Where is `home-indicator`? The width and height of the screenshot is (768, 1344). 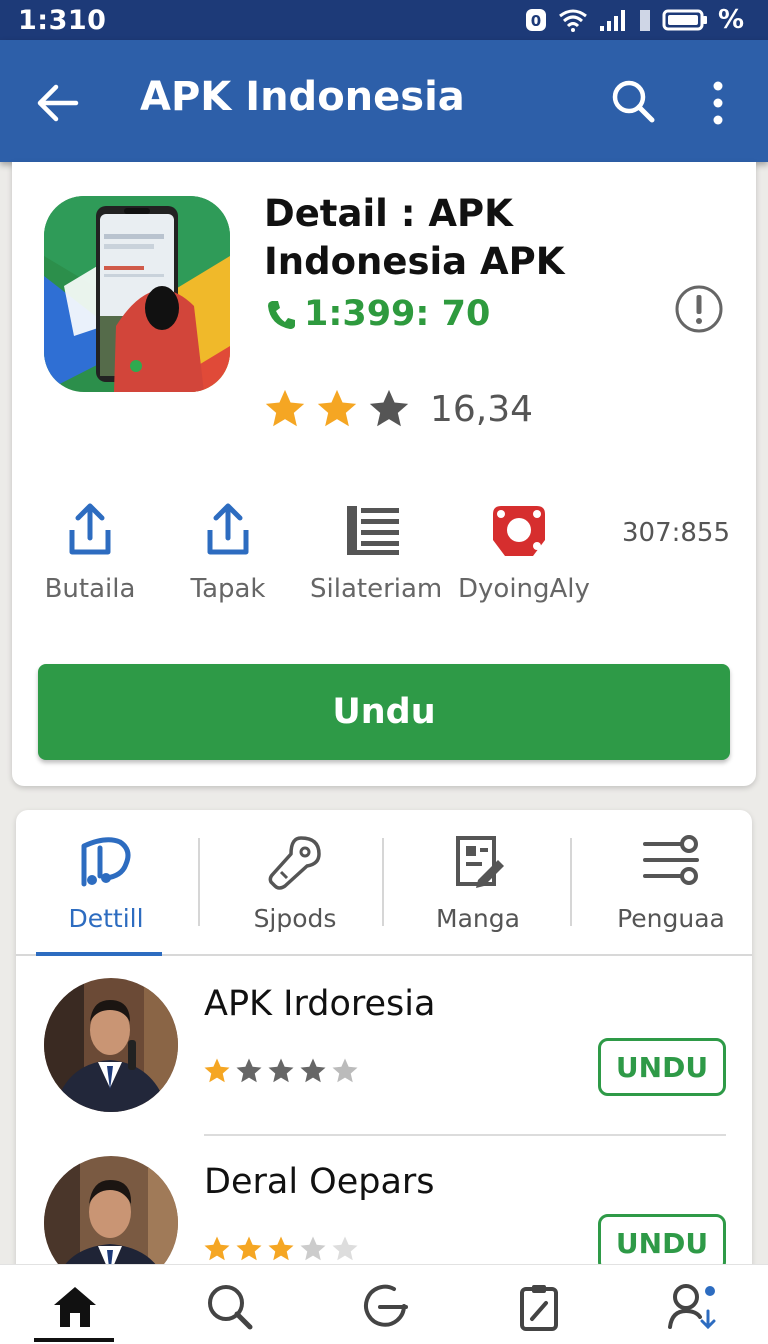 home-indicator is located at coordinates (74, 1340).